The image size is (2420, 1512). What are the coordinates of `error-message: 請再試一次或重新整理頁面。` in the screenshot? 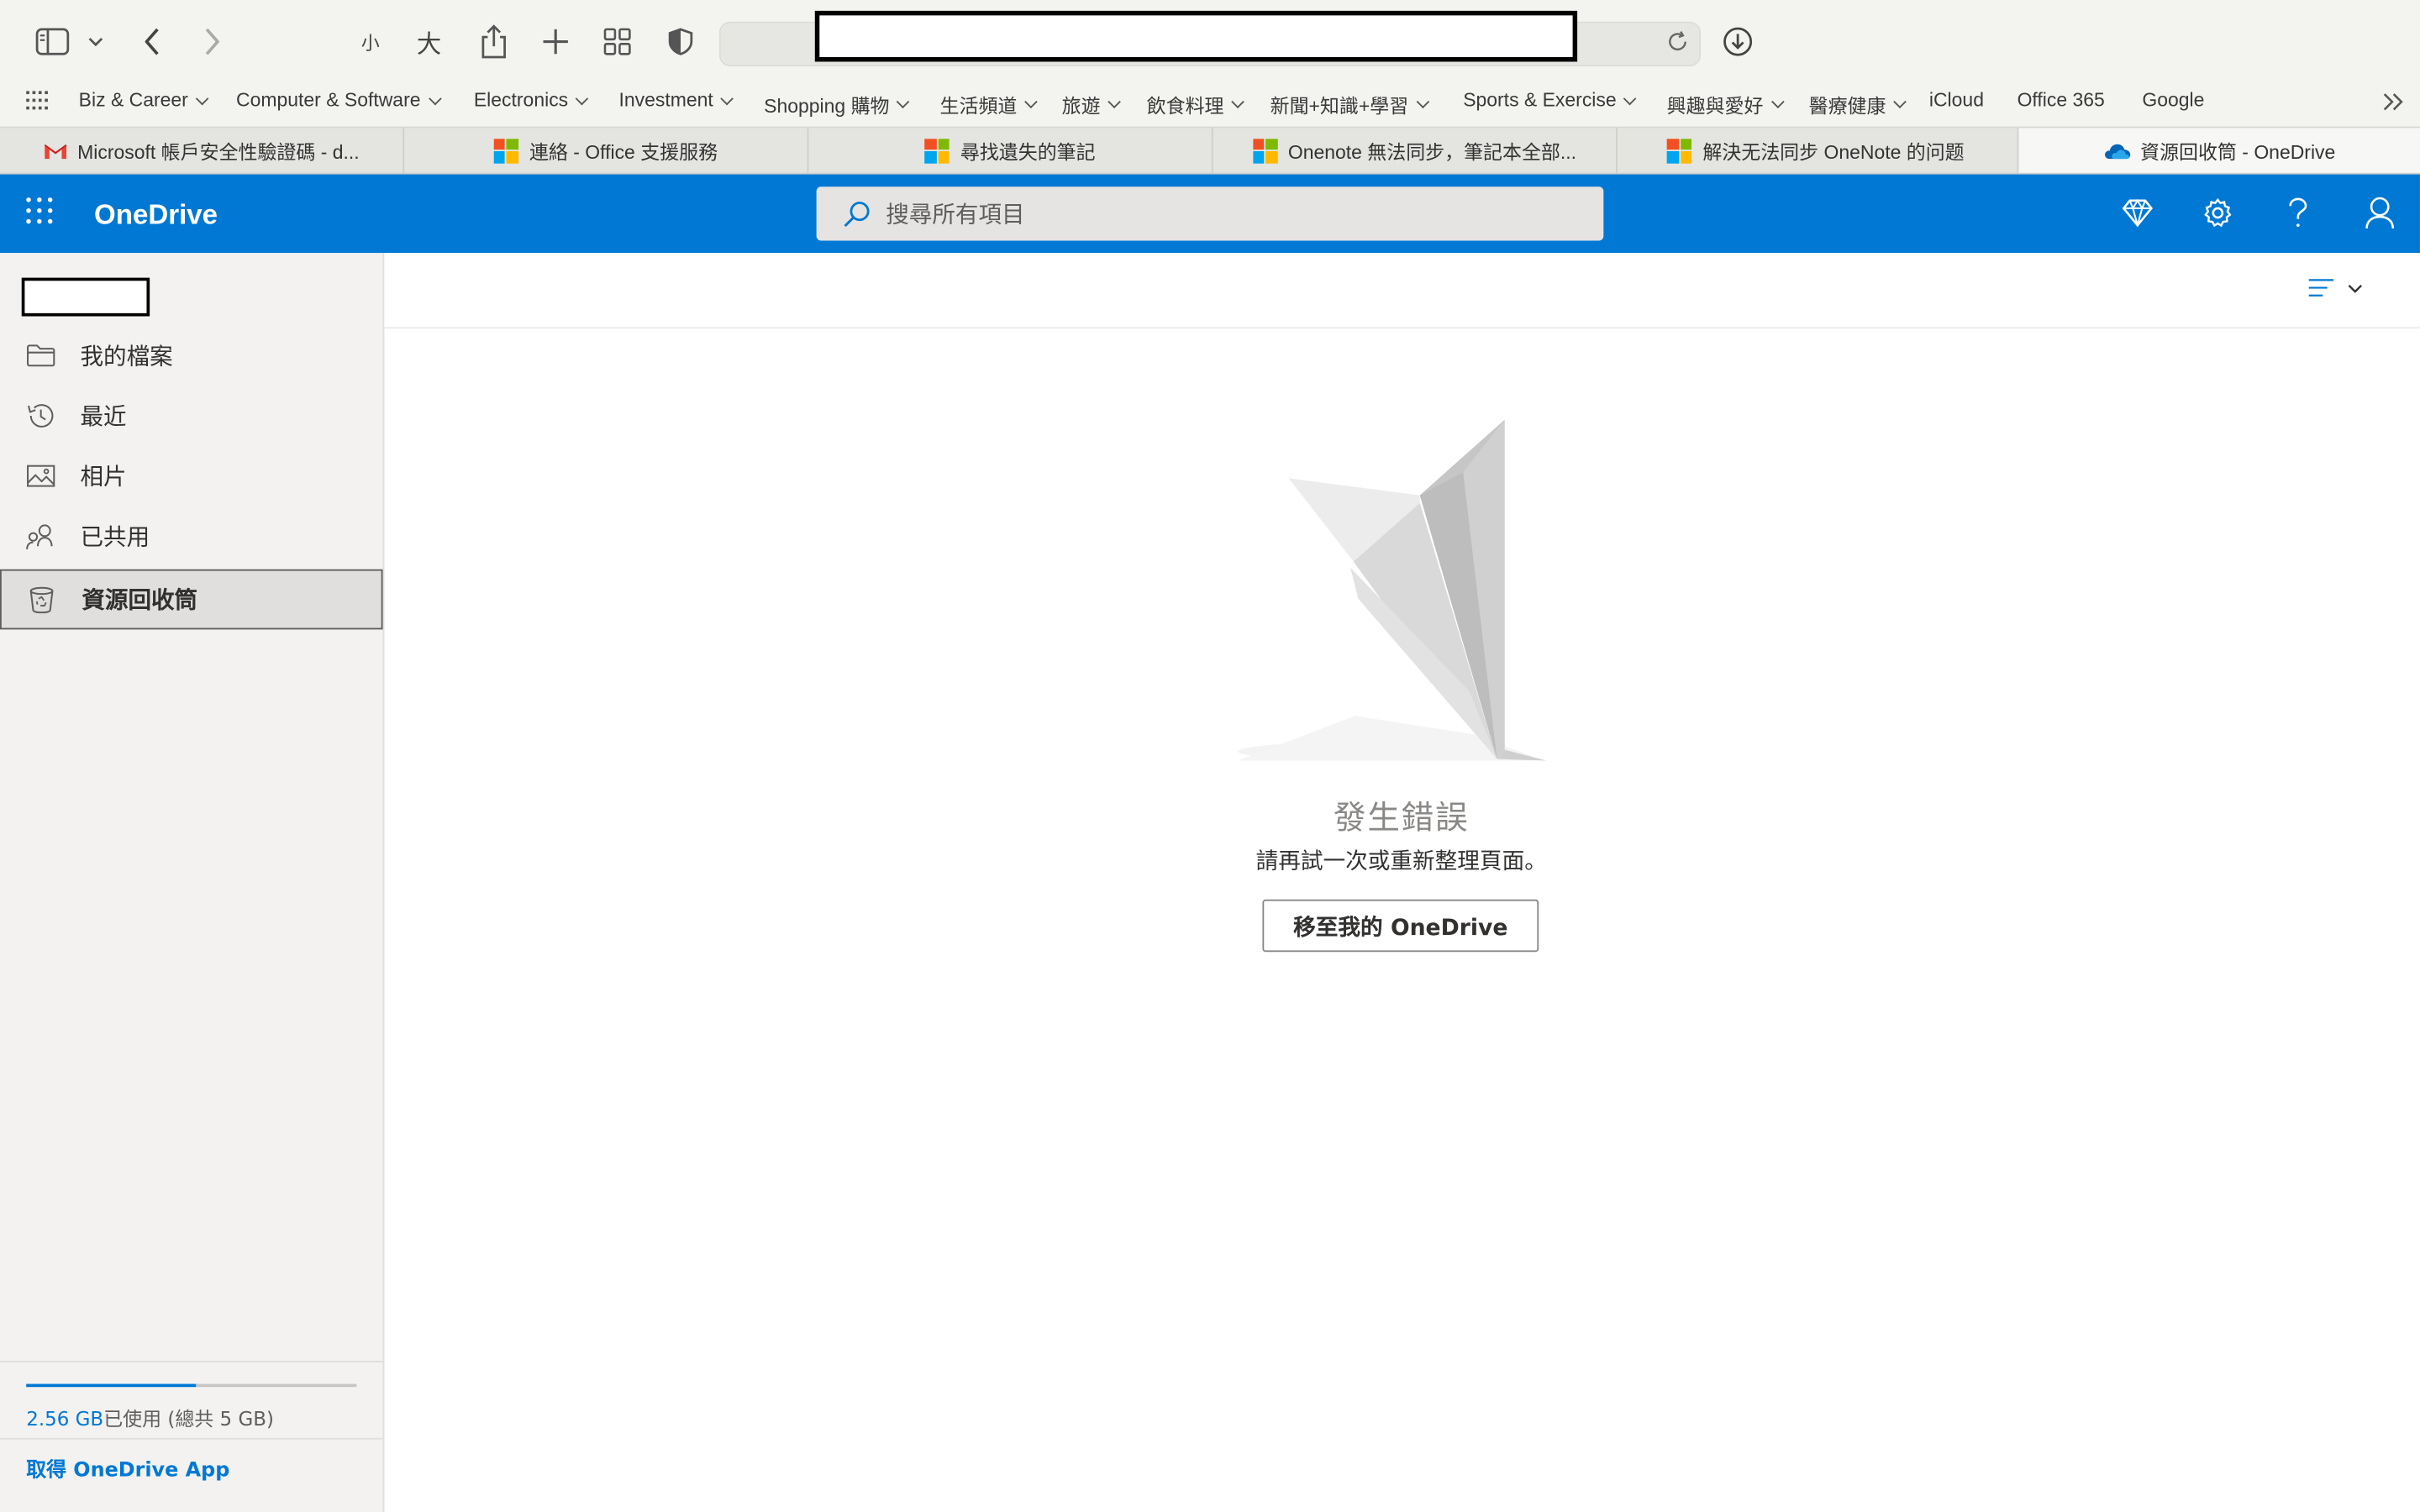 It's located at (1401, 862).